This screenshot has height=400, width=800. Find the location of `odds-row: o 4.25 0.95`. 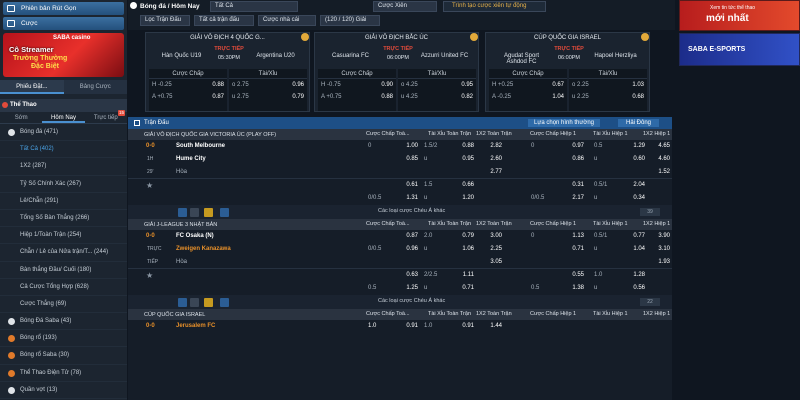

odds-row: o 4.25 0.95 is located at coordinates (437, 85).